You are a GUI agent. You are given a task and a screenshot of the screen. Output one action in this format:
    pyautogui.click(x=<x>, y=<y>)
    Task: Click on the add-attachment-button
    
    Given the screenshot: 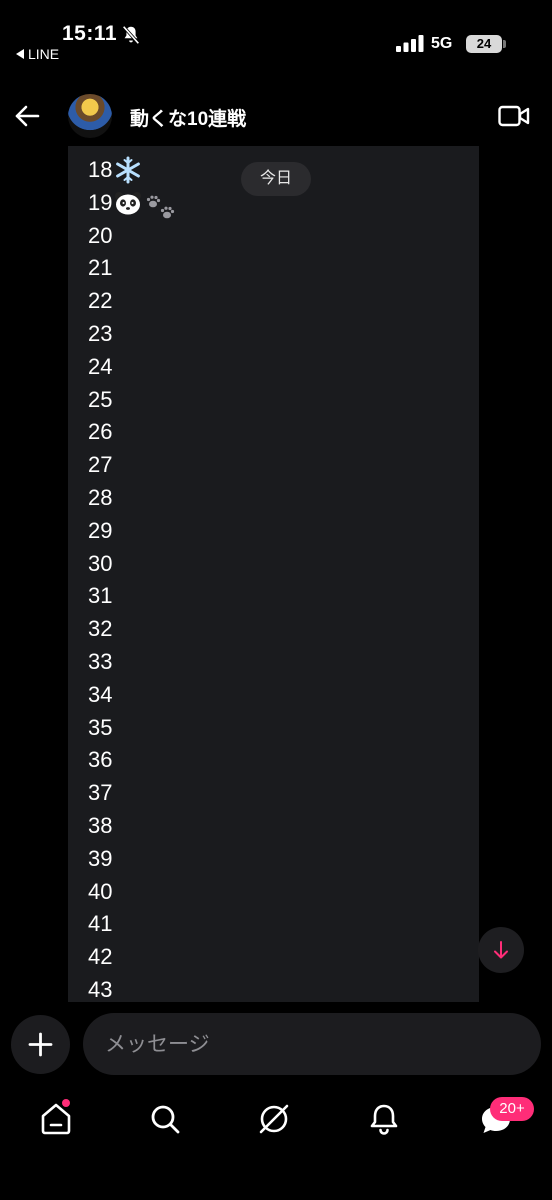 What is the action you would take?
    pyautogui.click(x=40, y=1044)
    